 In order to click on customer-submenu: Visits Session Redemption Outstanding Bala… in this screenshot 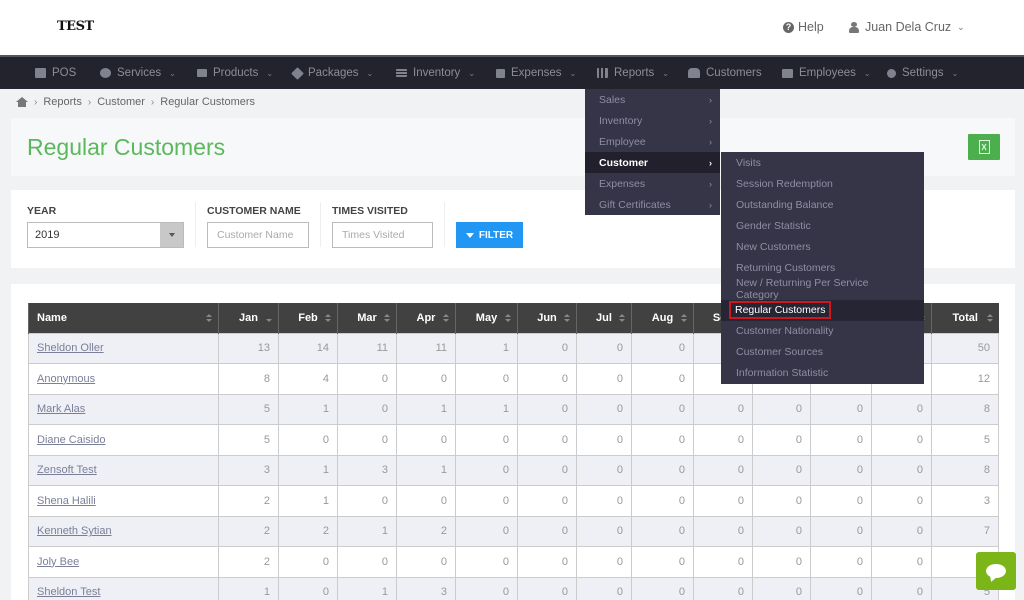, I will do `click(822, 268)`.